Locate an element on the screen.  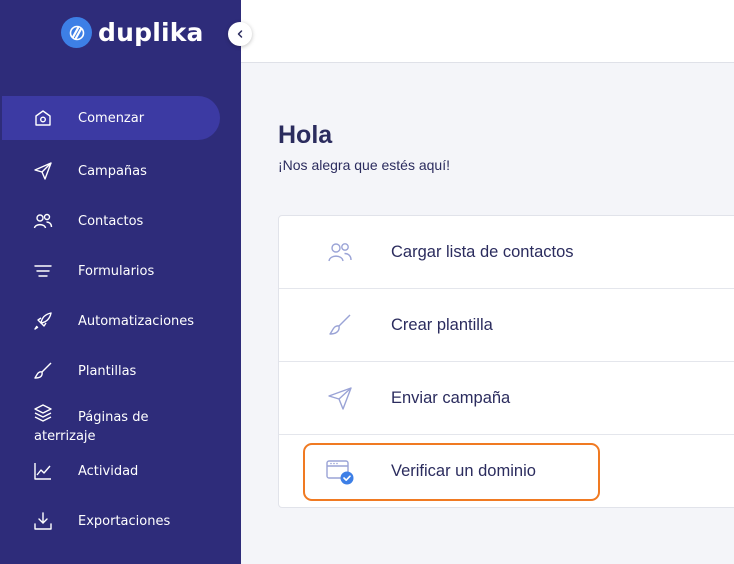
sidebar-item-label: Contactos is located at coordinates (111, 221).